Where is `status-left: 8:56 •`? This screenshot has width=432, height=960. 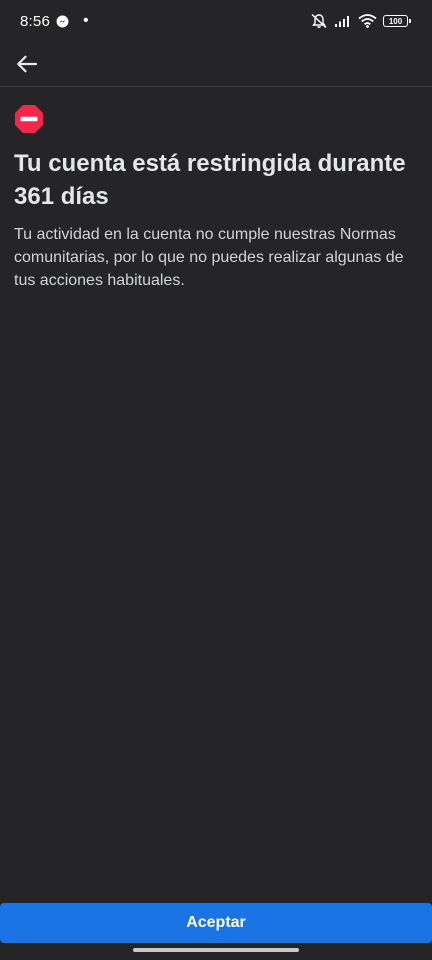
status-left: 8:56 • is located at coordinates (54, 21).